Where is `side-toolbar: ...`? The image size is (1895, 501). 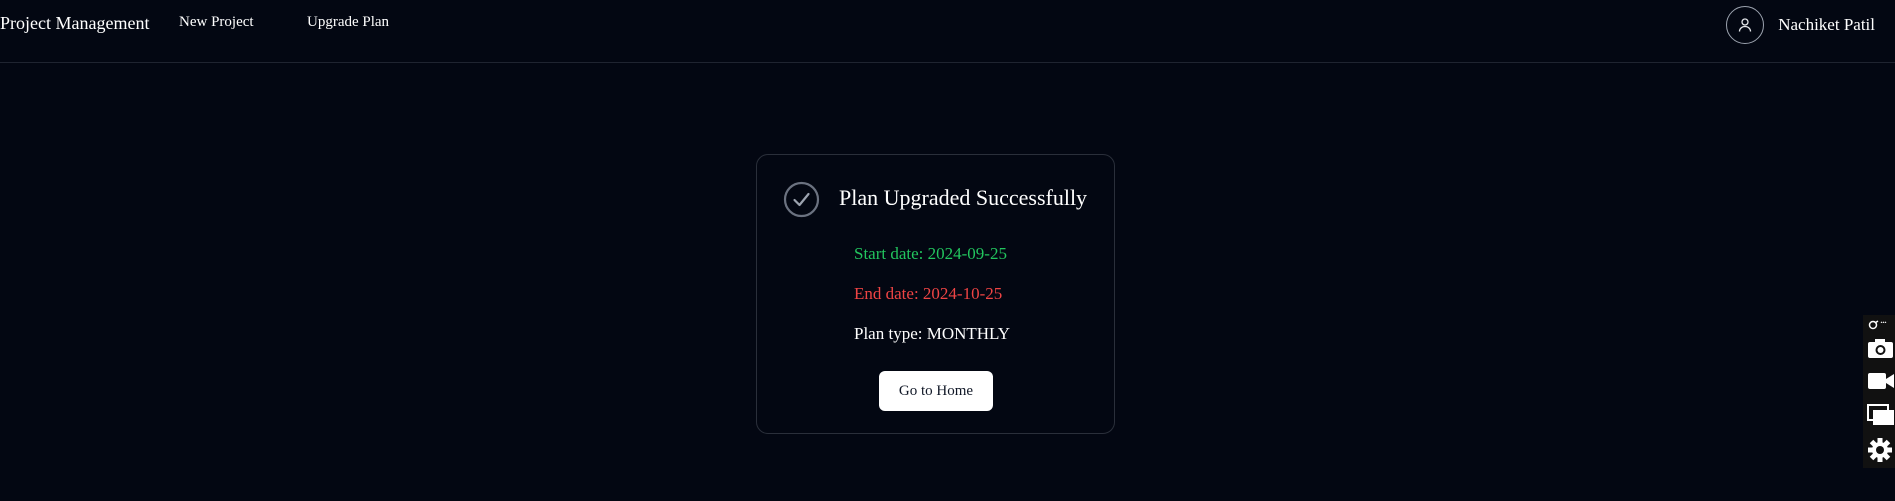 side-toolbar: ... is located at coordinates (1879, 390).